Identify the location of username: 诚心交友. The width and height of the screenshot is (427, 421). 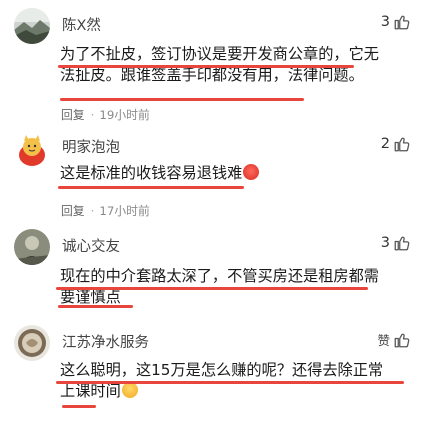
(91, 245).